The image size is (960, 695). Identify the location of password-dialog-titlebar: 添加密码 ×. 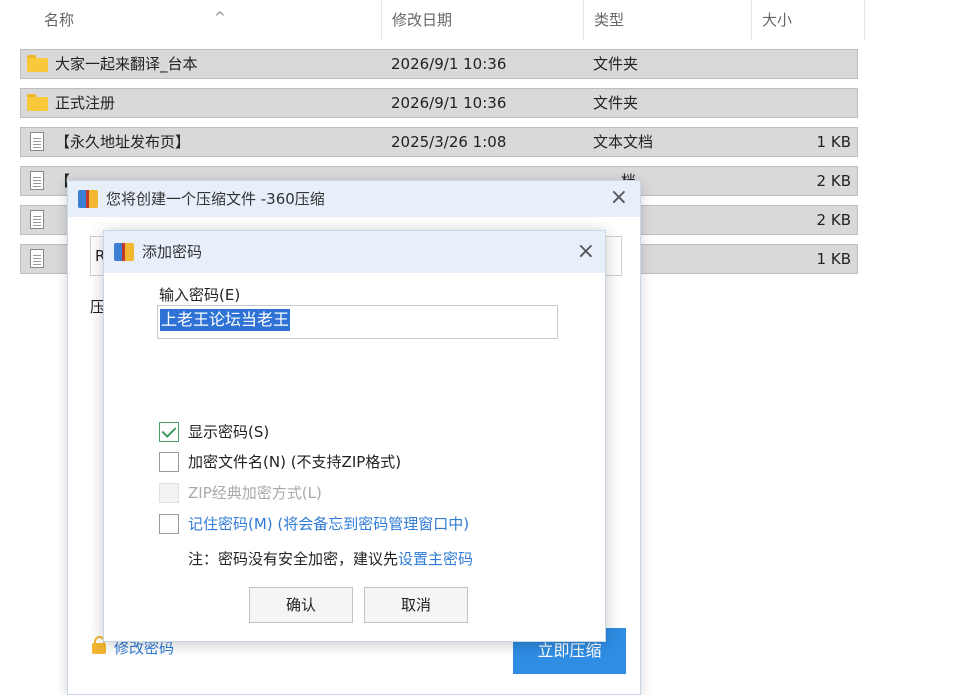
(354, 252).